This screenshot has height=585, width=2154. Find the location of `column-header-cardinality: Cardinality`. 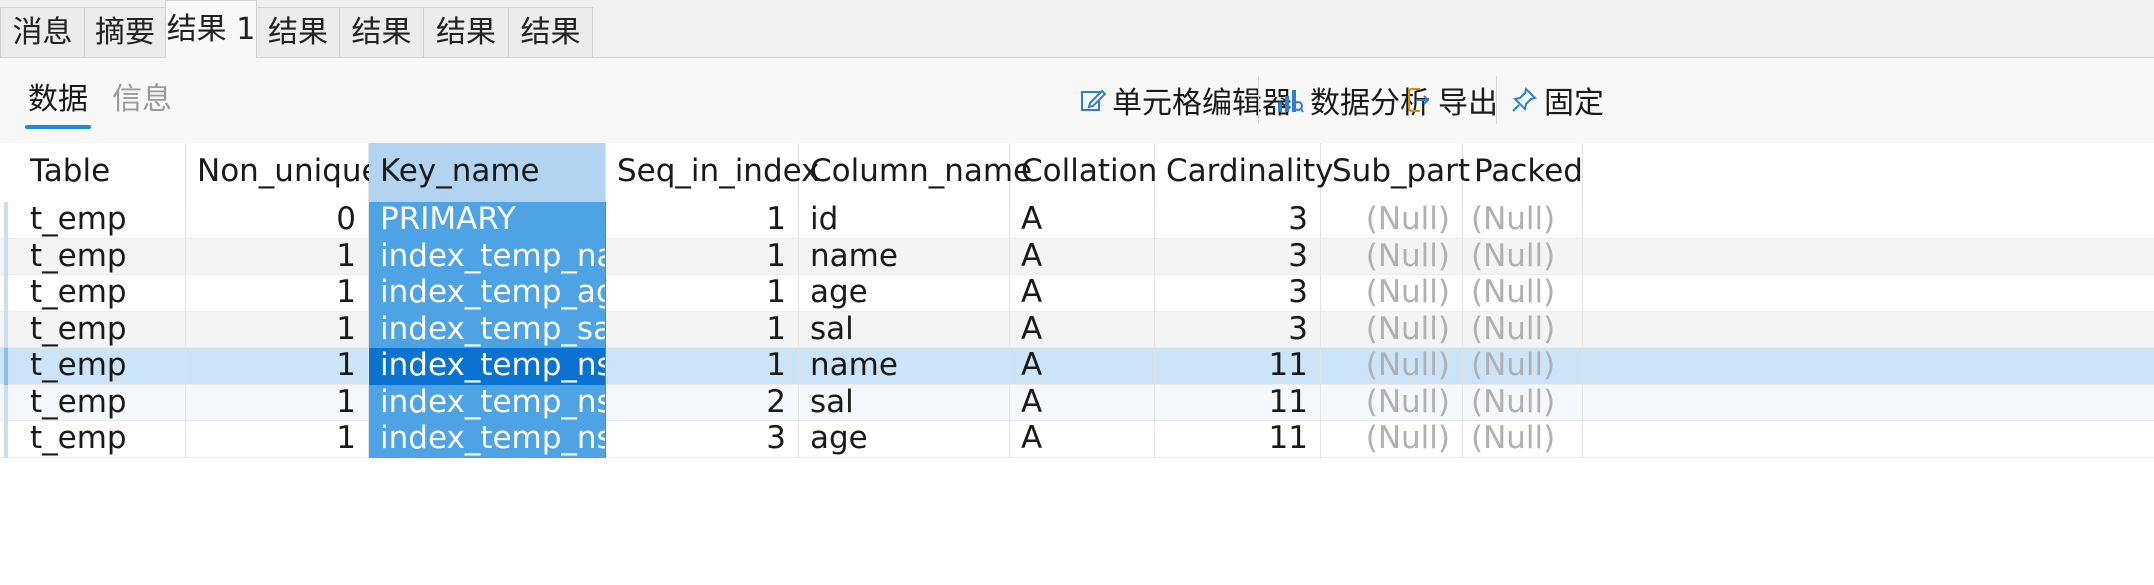

column-header-cardinality: Cardinality is located at coordinates (1244, 172).